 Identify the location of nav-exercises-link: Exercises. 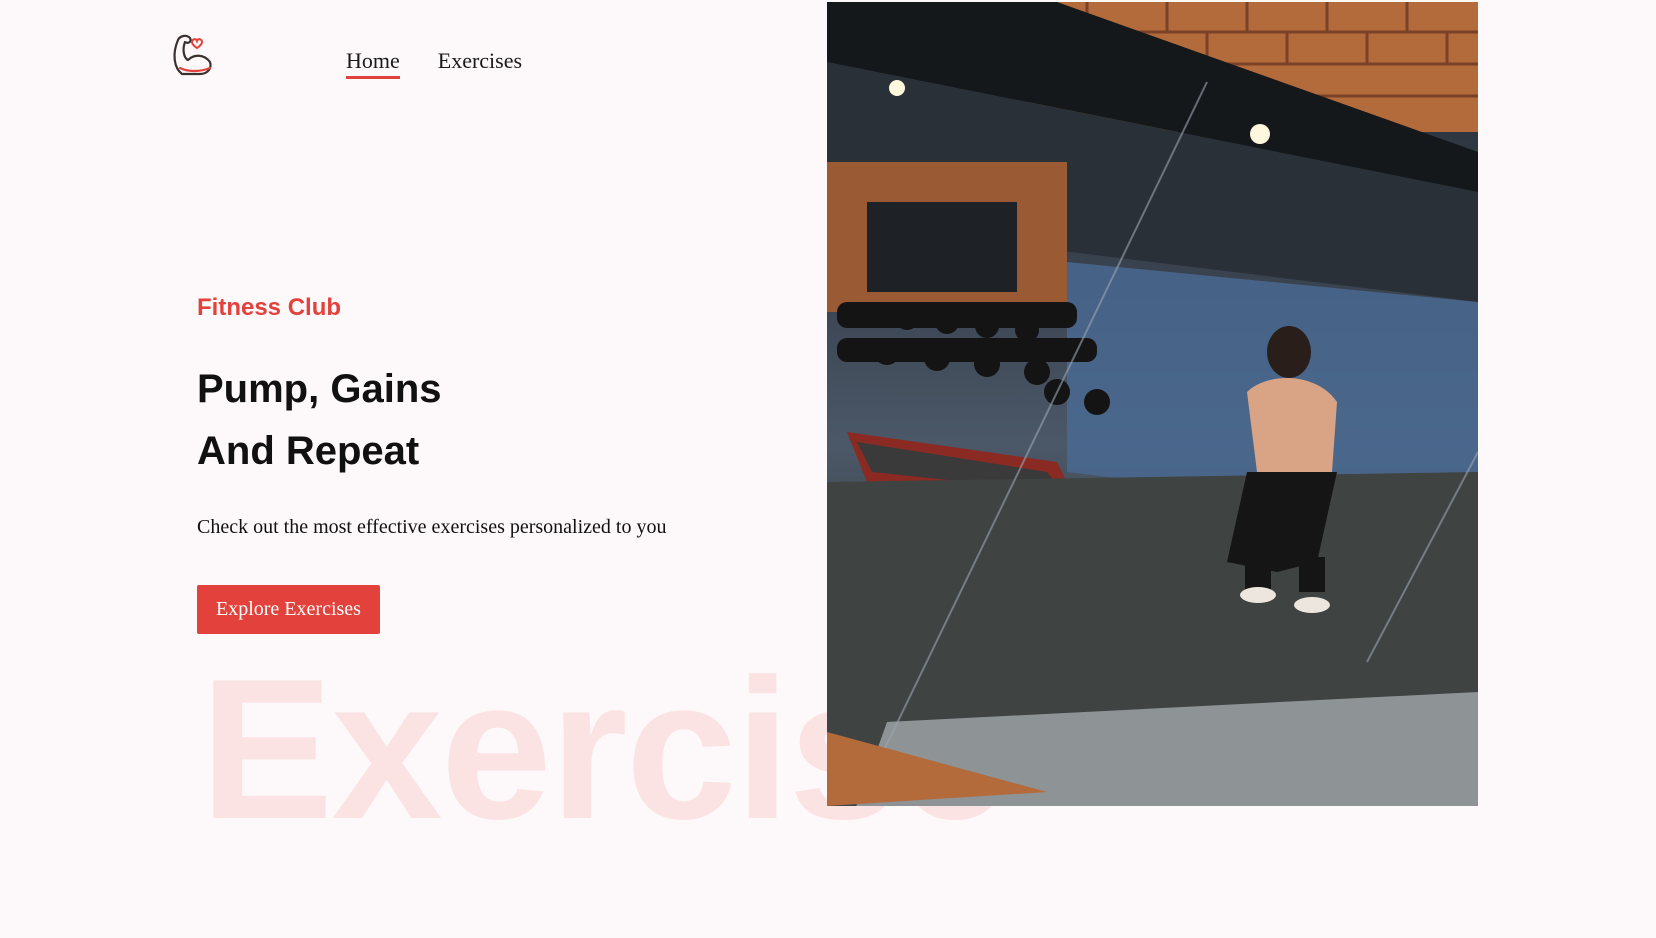
(480, 63).